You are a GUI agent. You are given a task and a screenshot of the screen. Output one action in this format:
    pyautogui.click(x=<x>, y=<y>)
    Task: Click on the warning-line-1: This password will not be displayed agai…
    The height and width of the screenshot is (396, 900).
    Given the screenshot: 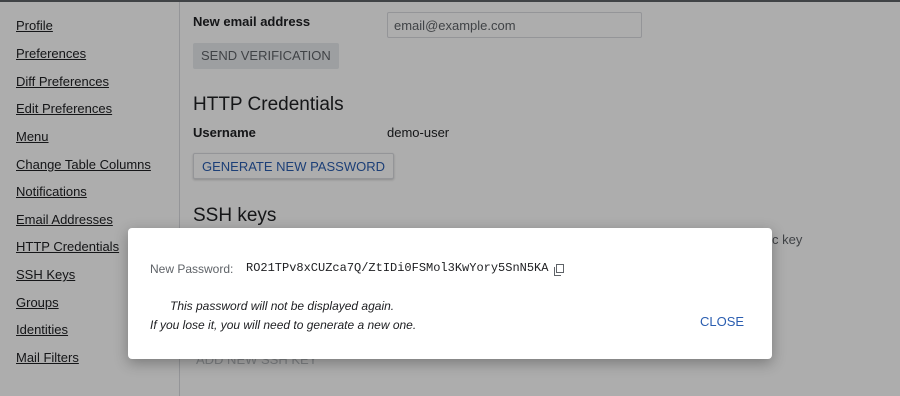 What is the action you would take?
    pyautogui.click(x=282, y=306)
    